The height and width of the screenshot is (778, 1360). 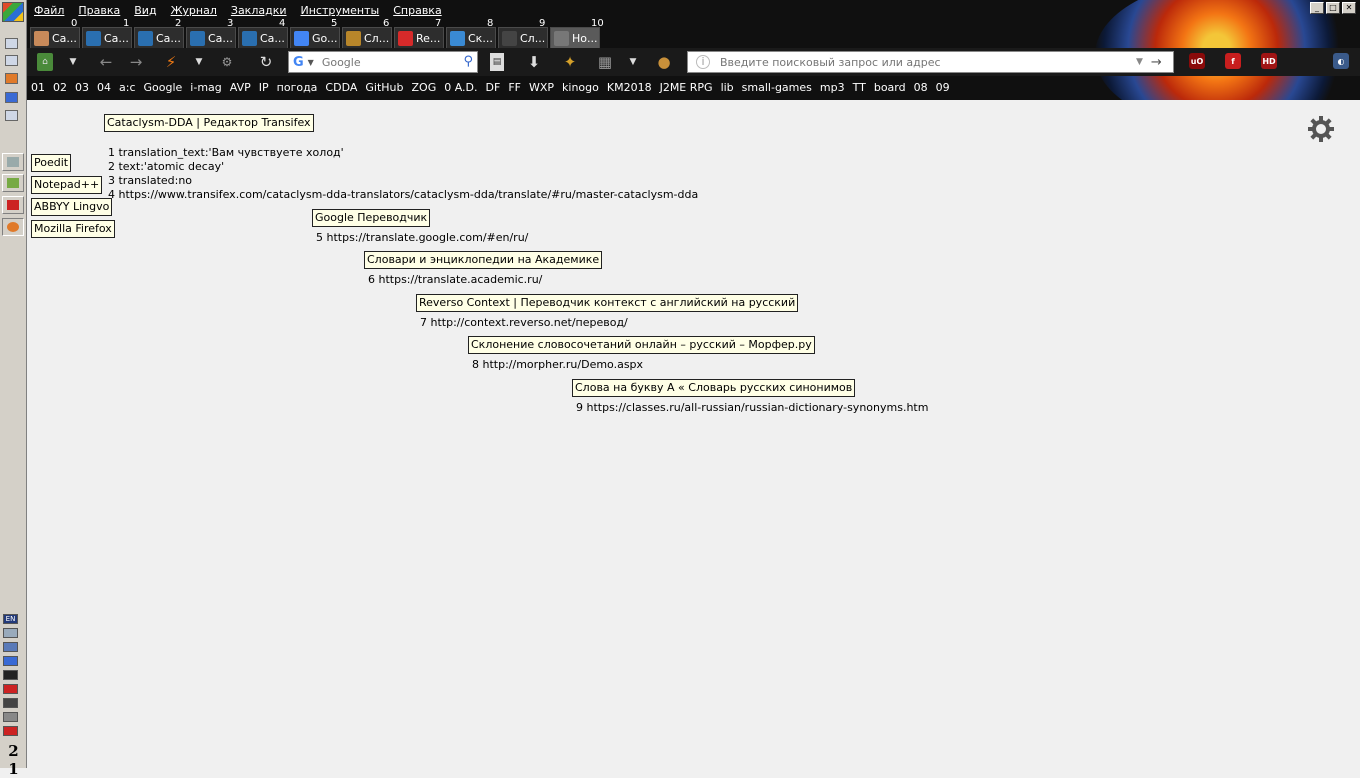 I want to click on close-button: ✕, so click(x=1349, y=8).